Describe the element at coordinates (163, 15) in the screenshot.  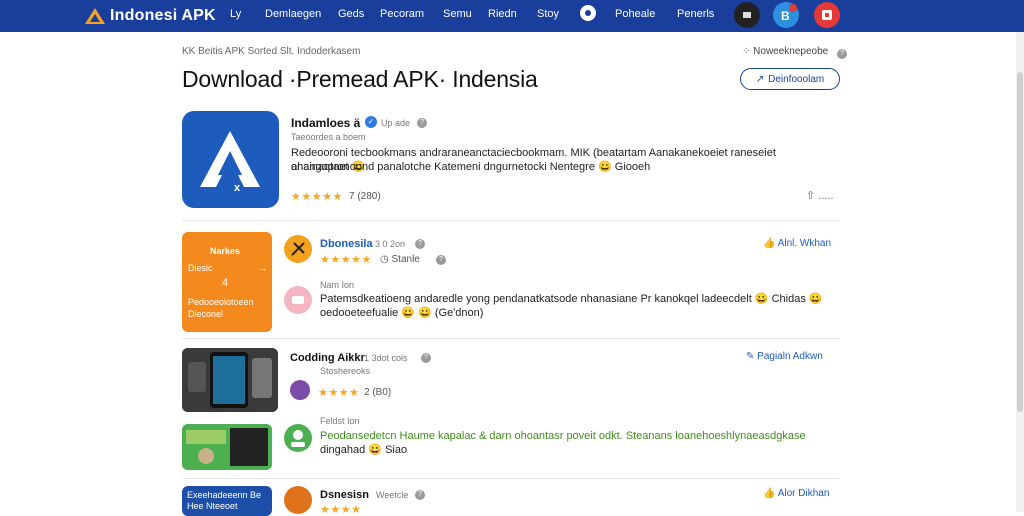
I see `logo-text: Indonesi APK` at that location.